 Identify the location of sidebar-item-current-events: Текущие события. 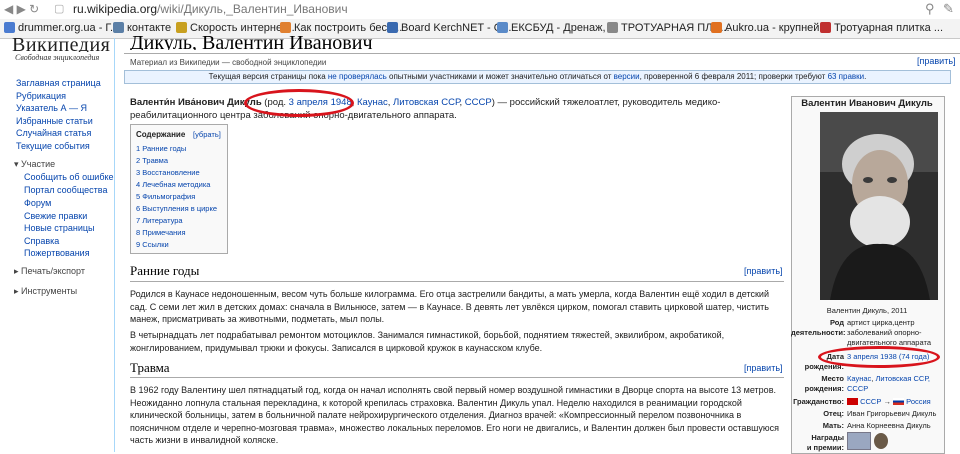
(53, 146).